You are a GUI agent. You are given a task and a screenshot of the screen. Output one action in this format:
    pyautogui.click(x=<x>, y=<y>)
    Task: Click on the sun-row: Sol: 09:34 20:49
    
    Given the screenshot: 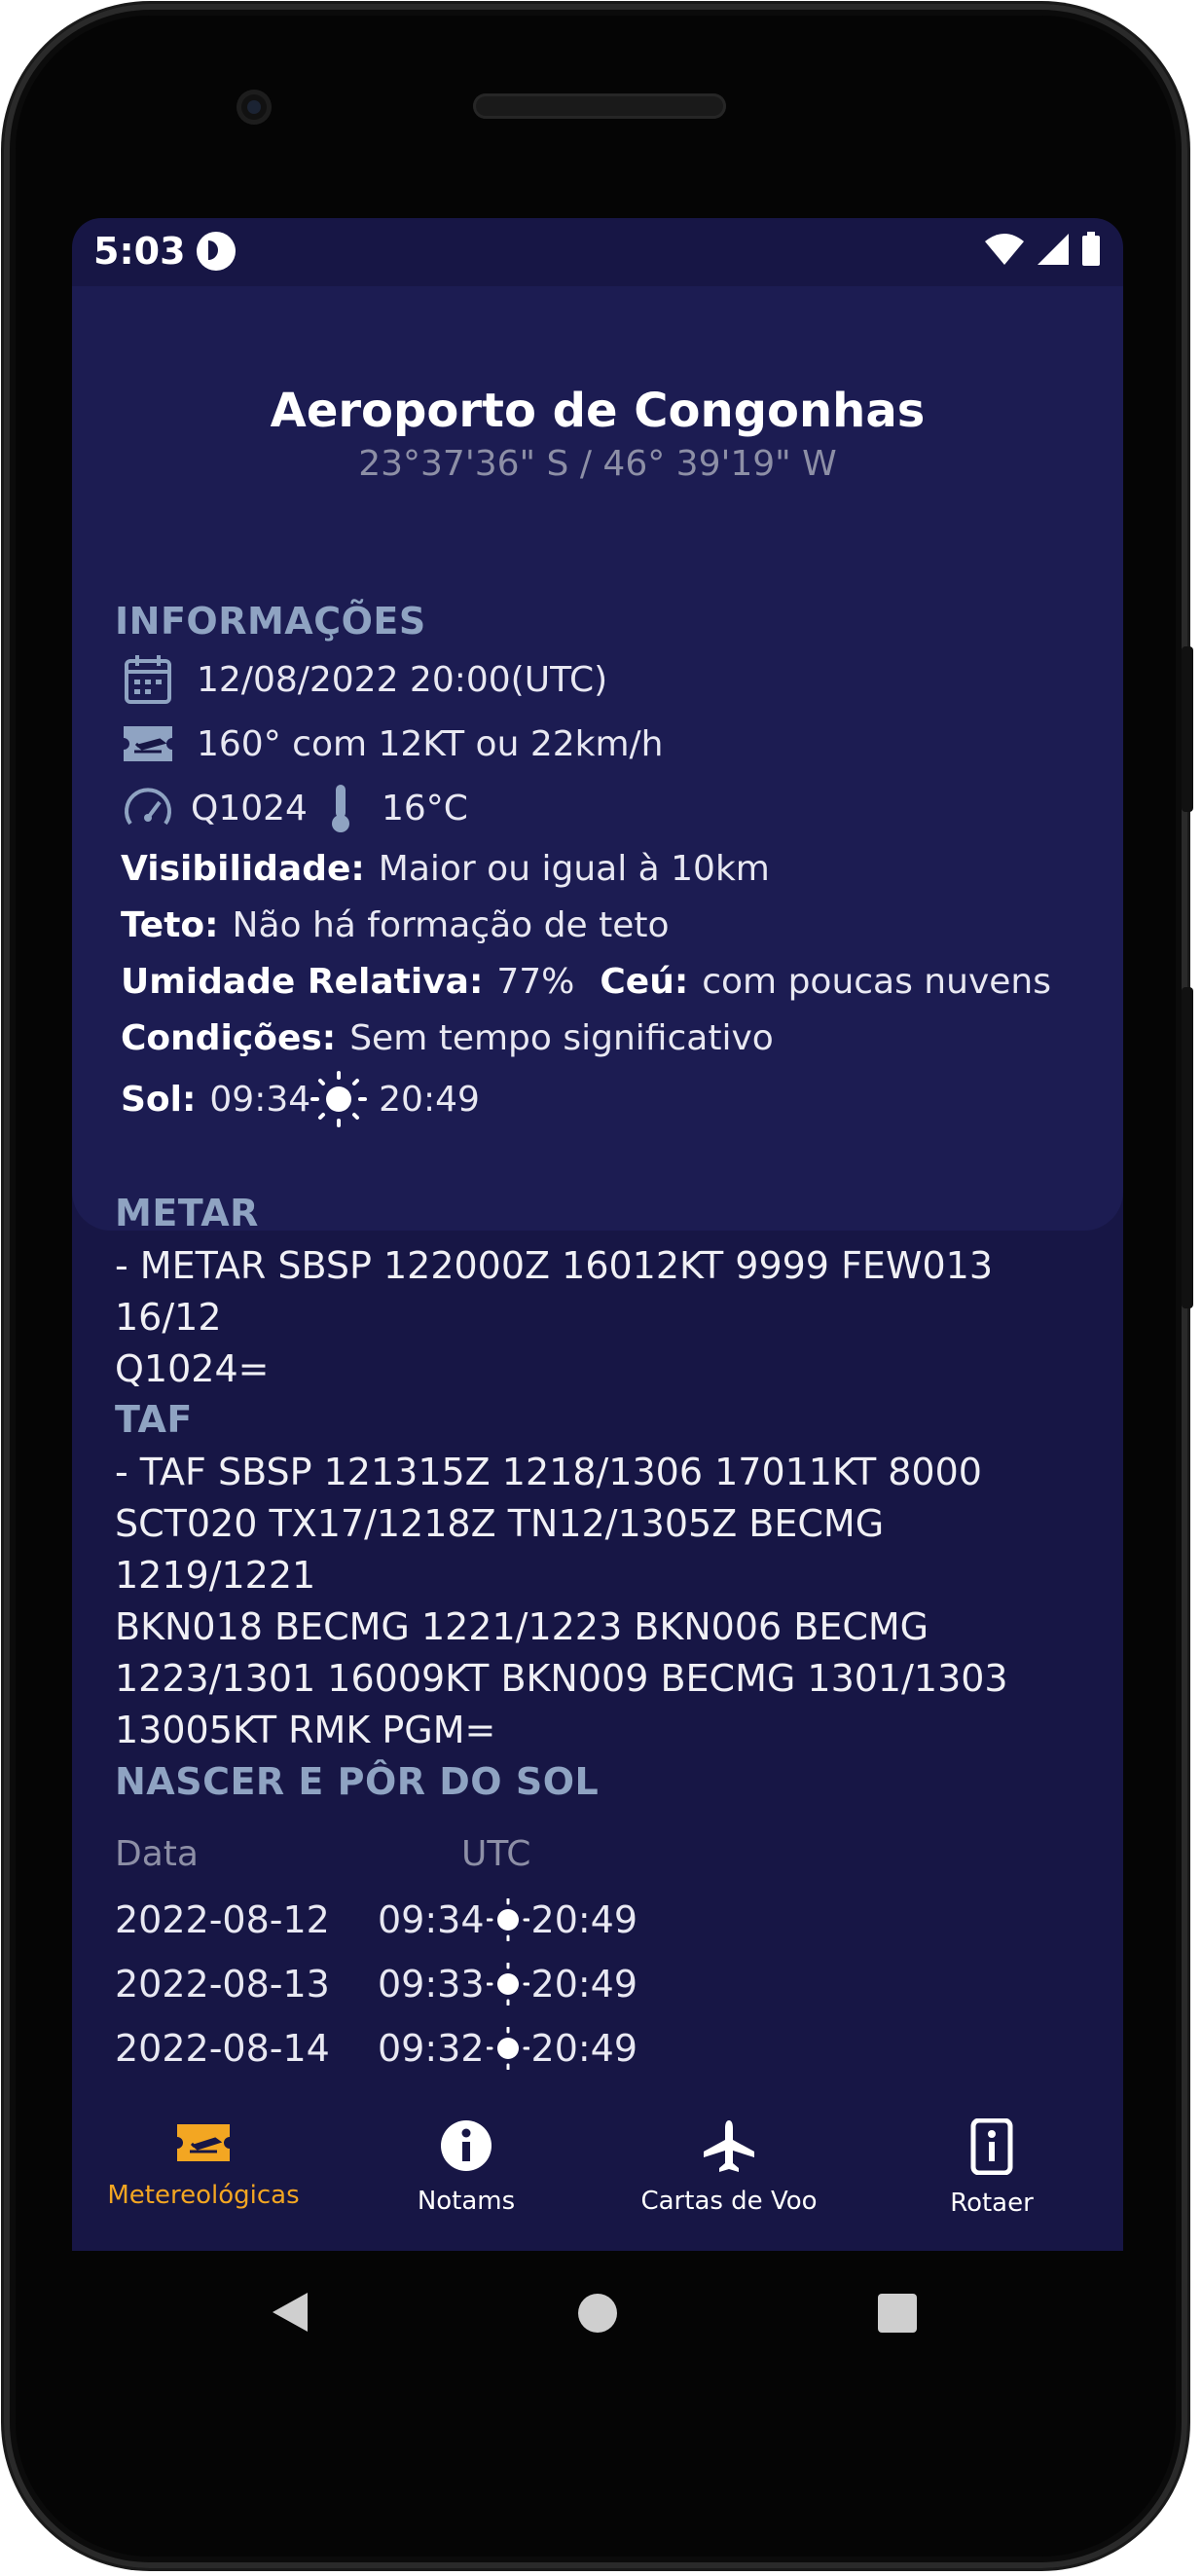 What is the action you would take?
    pyautogui.click(x=300, y=1099)
    